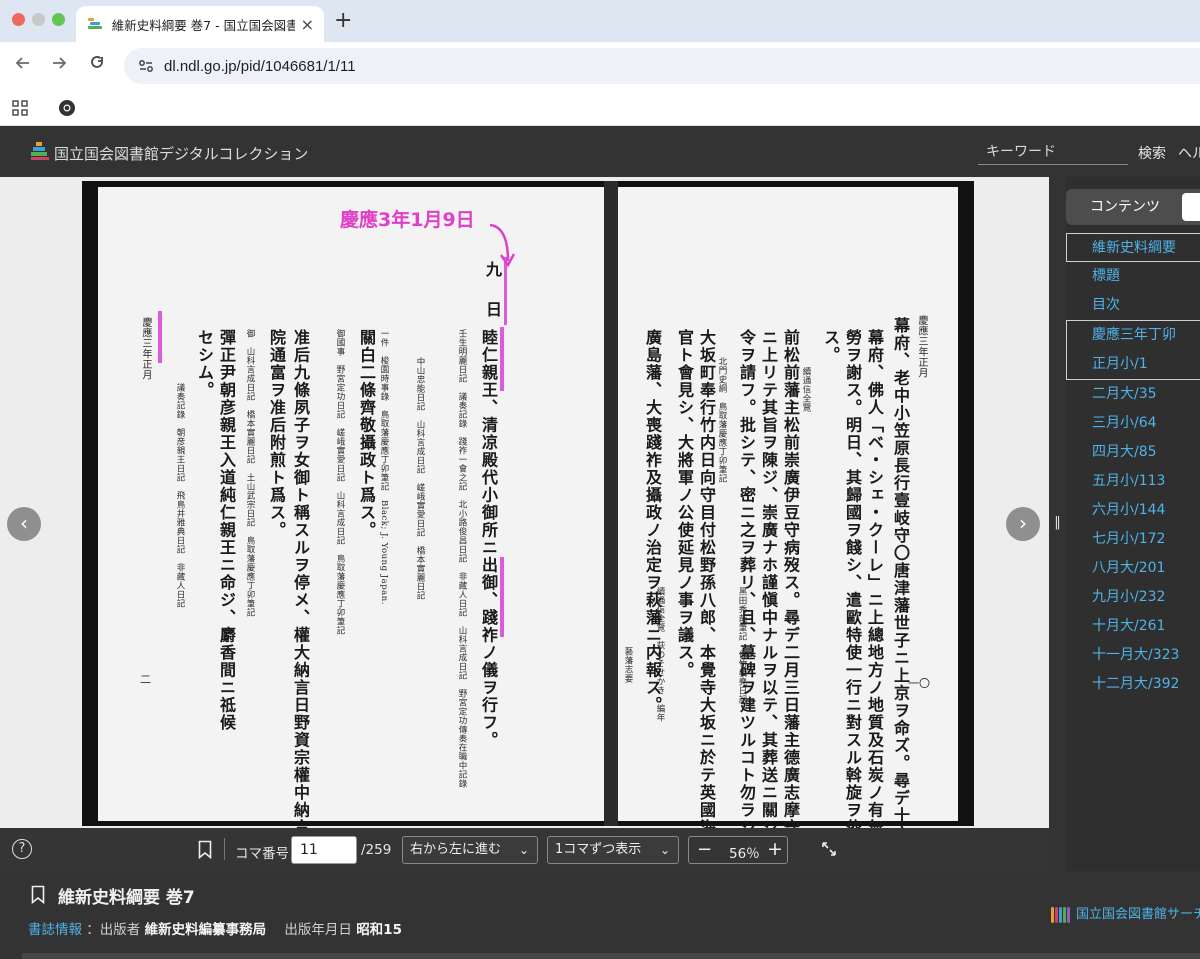 This screenshot has height=959, width=1200. I want to click on ndl-search-link: 国立国会図書館サーチ, so click(1125, 914).